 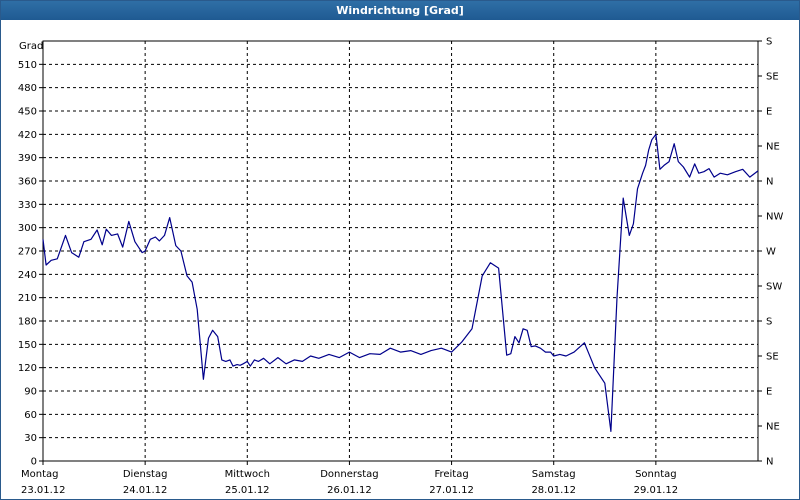 I want to click on x-tick-label-day: Dienstag, so click(x=145, y=474).